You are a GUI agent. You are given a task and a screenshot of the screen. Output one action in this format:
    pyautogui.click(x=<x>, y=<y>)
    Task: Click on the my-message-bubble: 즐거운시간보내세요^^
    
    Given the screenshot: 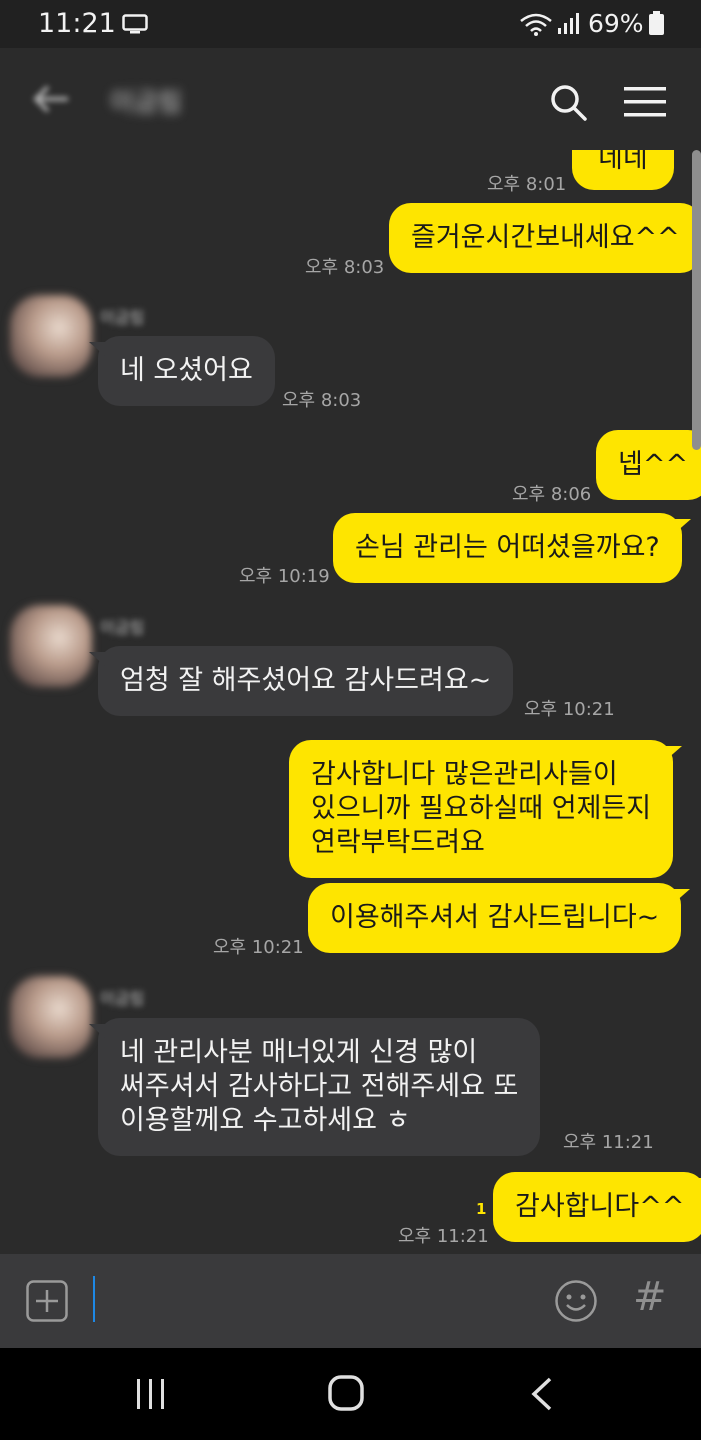 What is the action you would take?
    pyautogui.click(x=545, y=238)
    